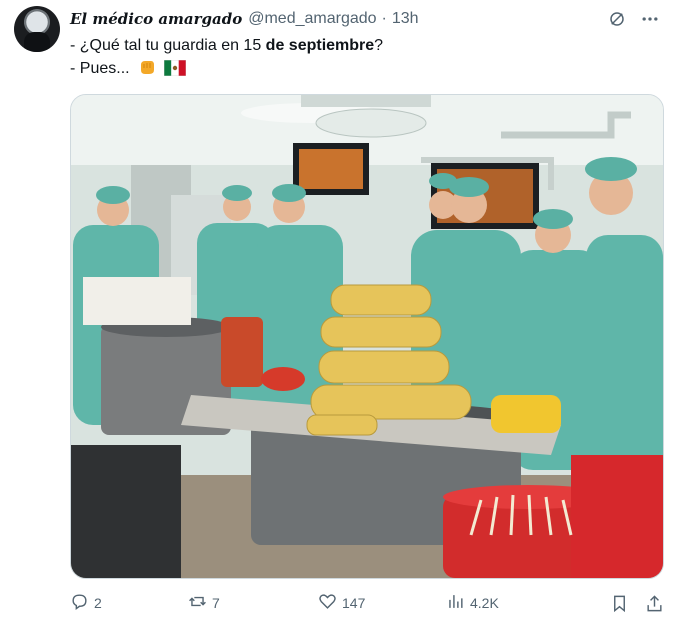  I want to click on retweet-count: 7, so click(216, 603).